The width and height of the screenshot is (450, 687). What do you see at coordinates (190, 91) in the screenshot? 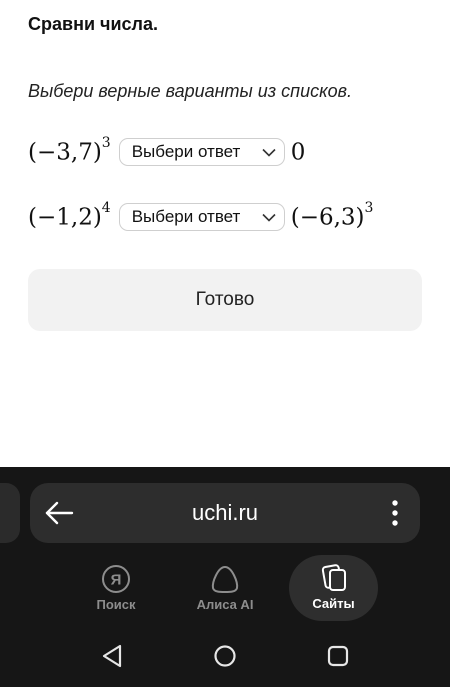
I see `task-instruction: Выбери верные варианты из списков.` at bounding box center [190, 91].